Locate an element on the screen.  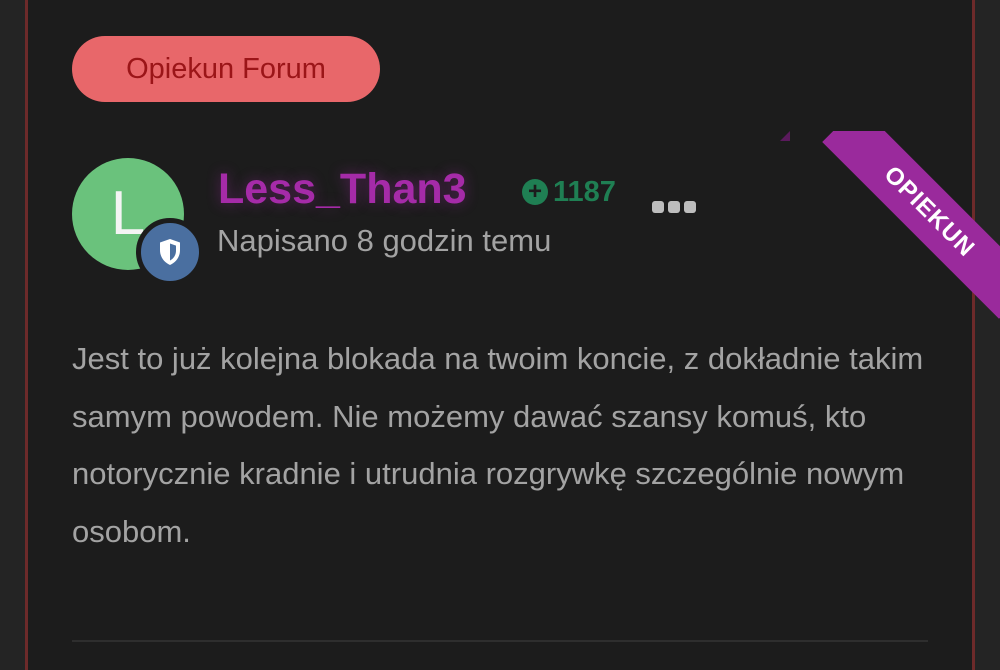
shield-icon is located at coordinates (170, 252).